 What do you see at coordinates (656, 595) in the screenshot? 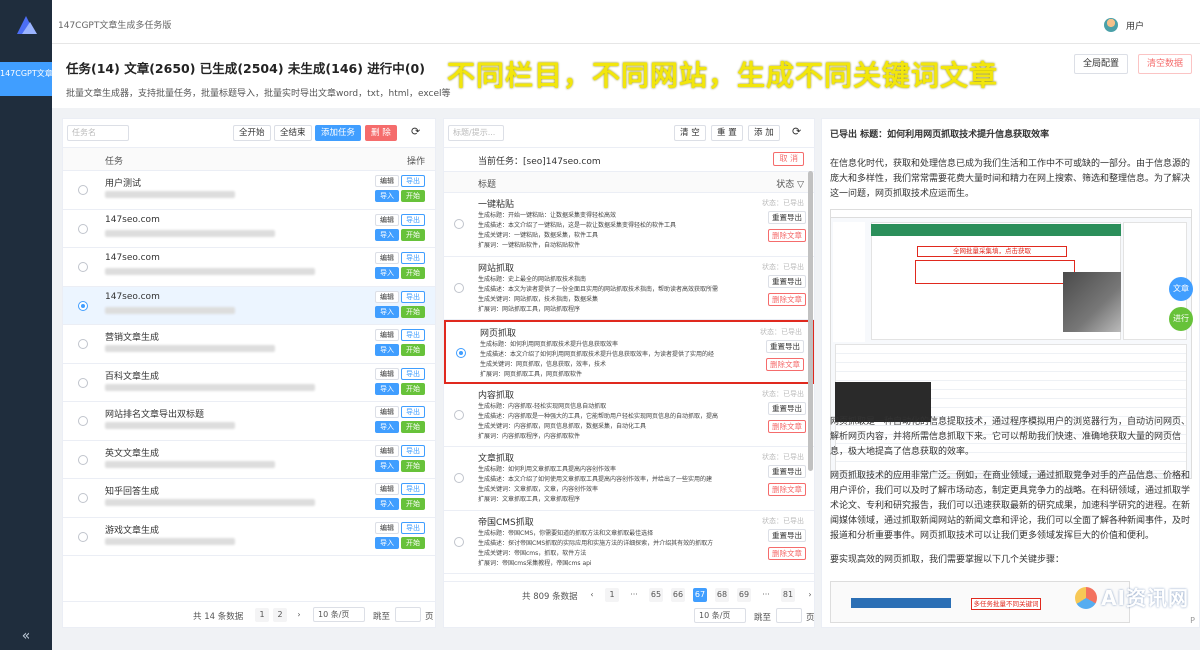
I see `page-button: 65` at bounding box center [656, 595].